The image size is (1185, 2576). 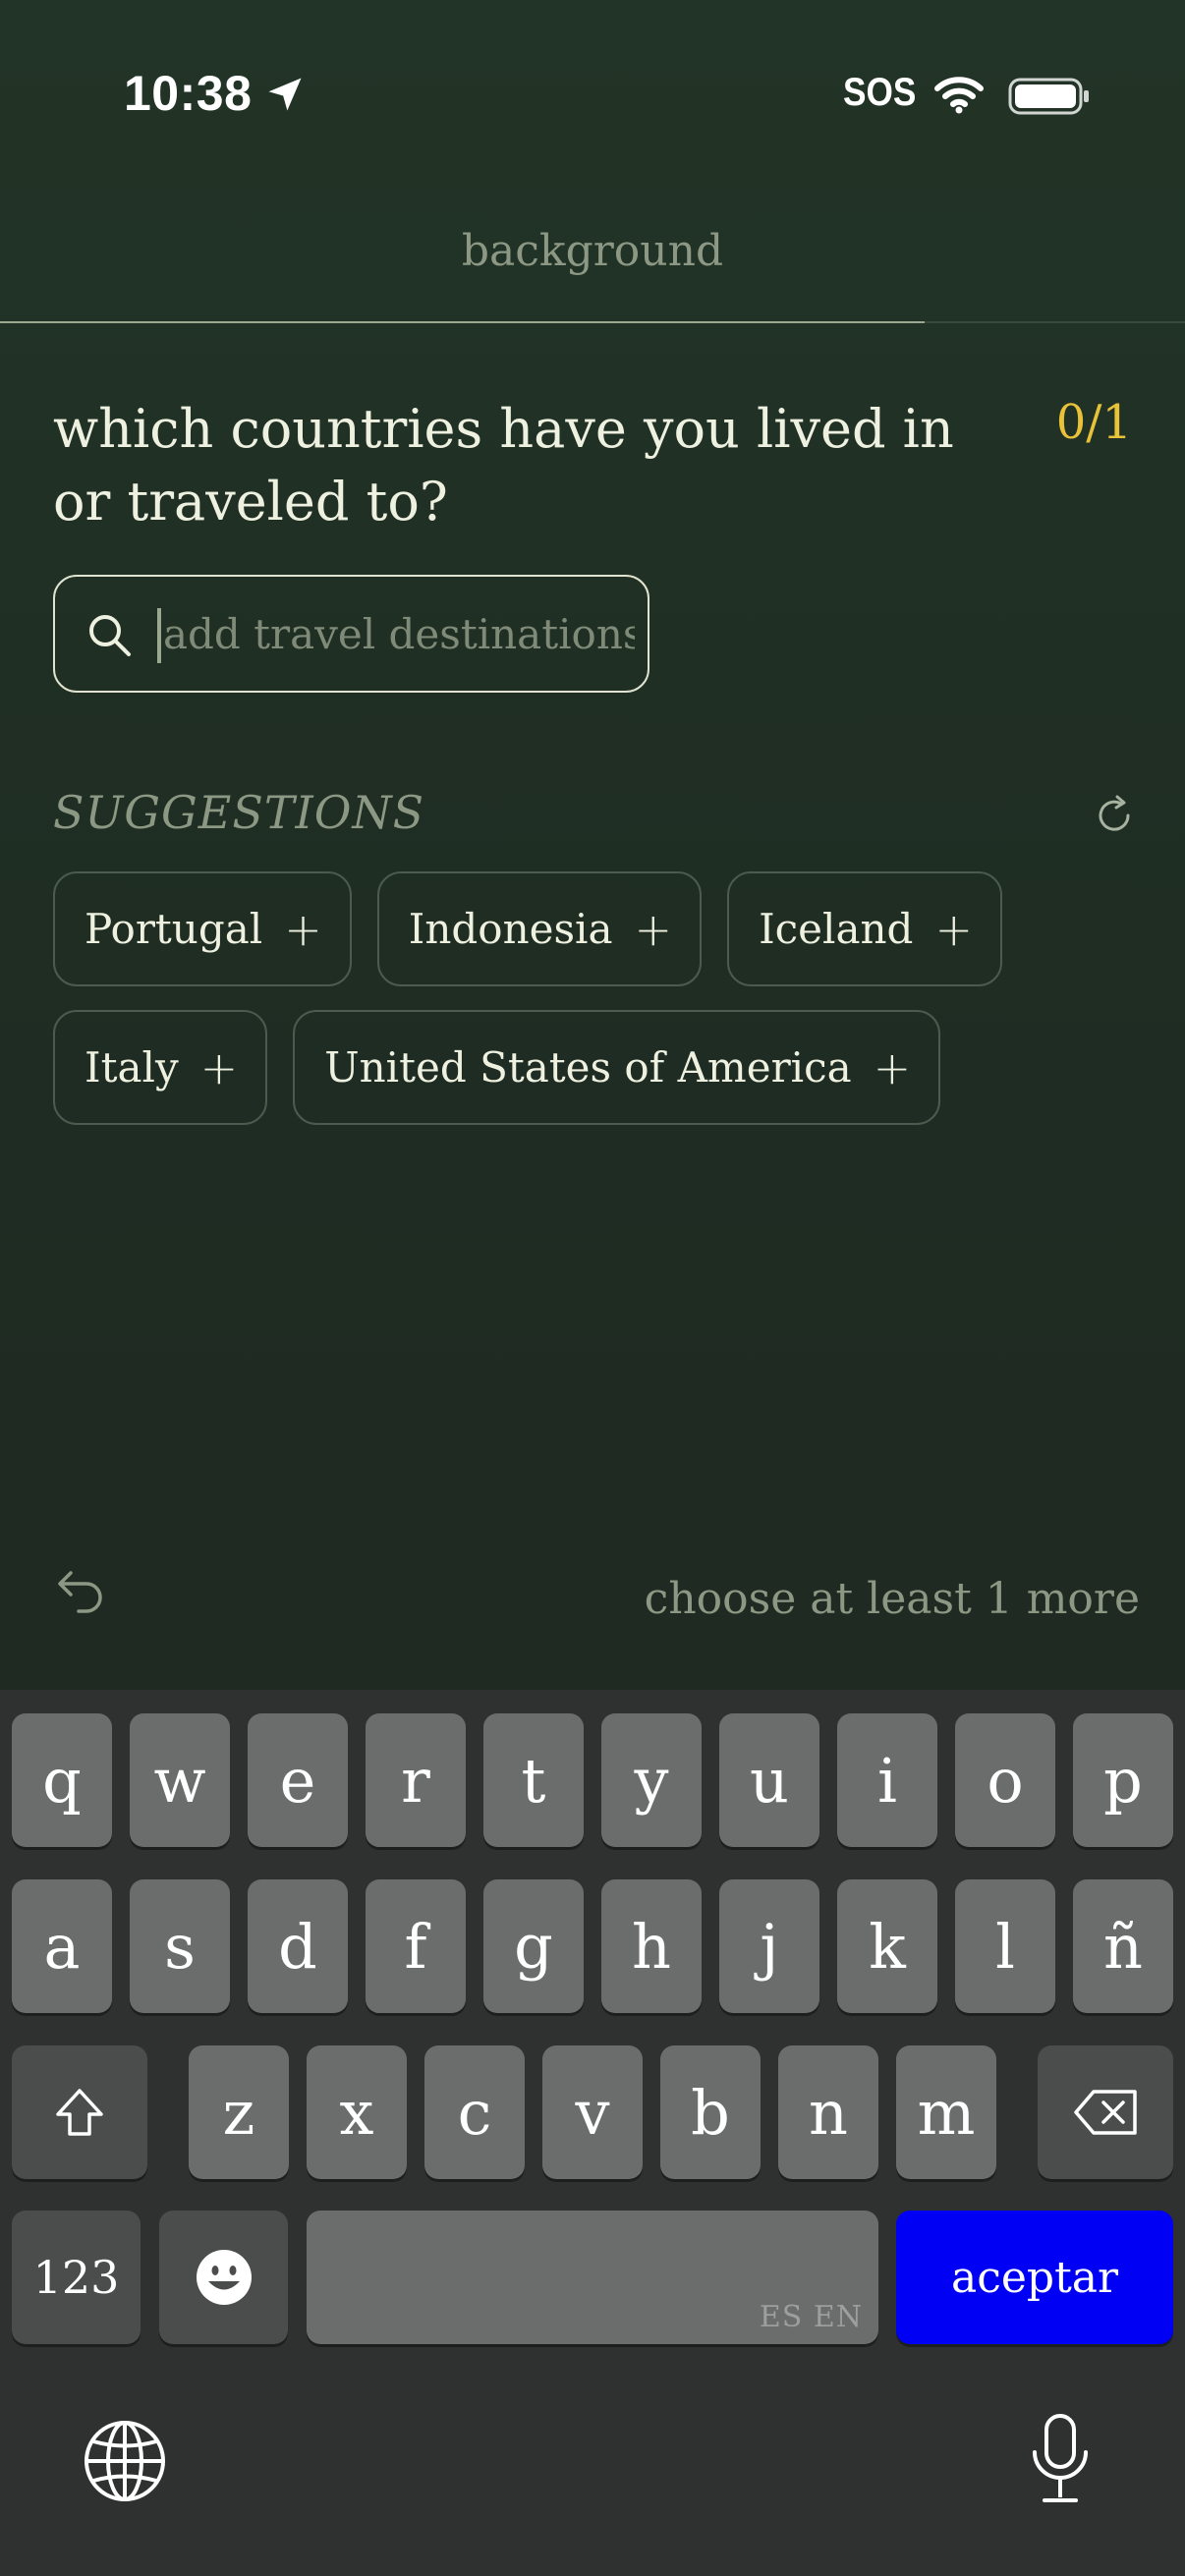 I want to click on status-bar: 10:38 SOS, so click(x=592, y=93).